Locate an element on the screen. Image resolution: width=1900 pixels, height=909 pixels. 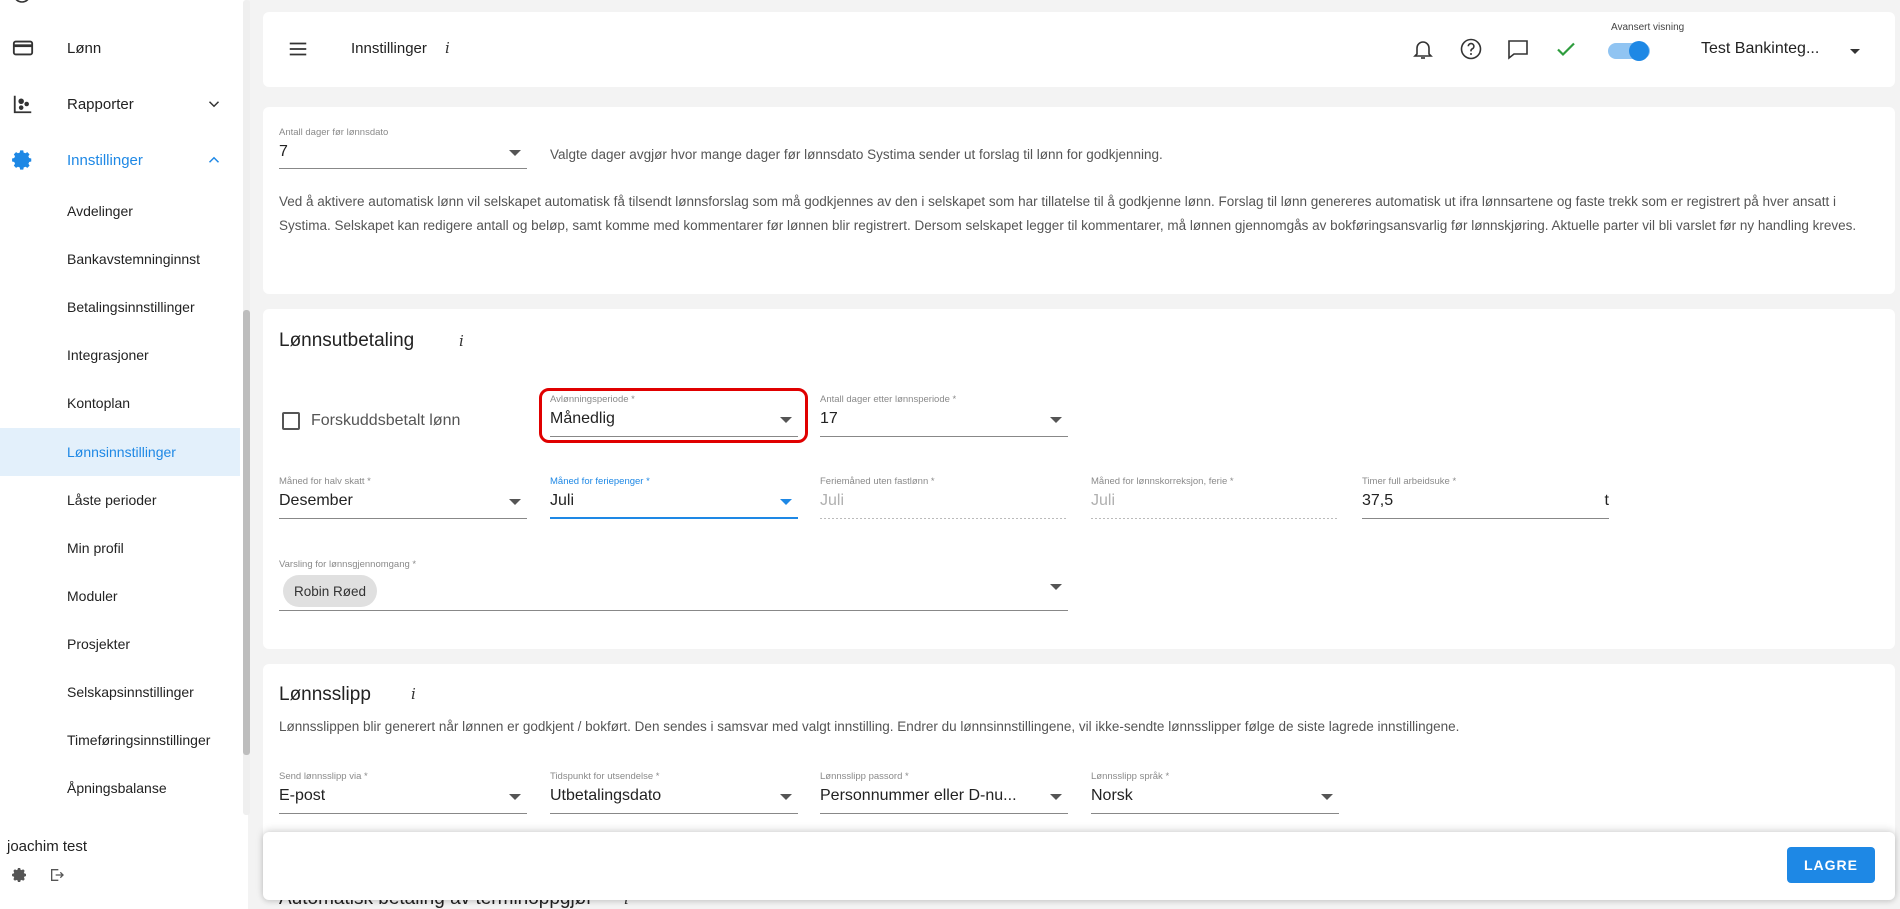
chip-label: Robin Røed is located at coordinates (330, 591).